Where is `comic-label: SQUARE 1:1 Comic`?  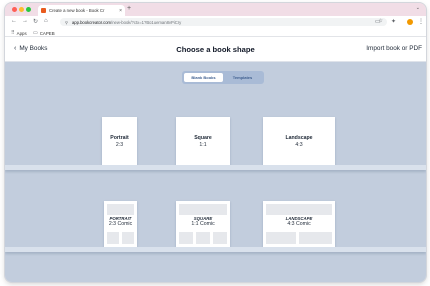
comic-label: SQUARE 1:1 Comic is located at coordinates (203, 222).